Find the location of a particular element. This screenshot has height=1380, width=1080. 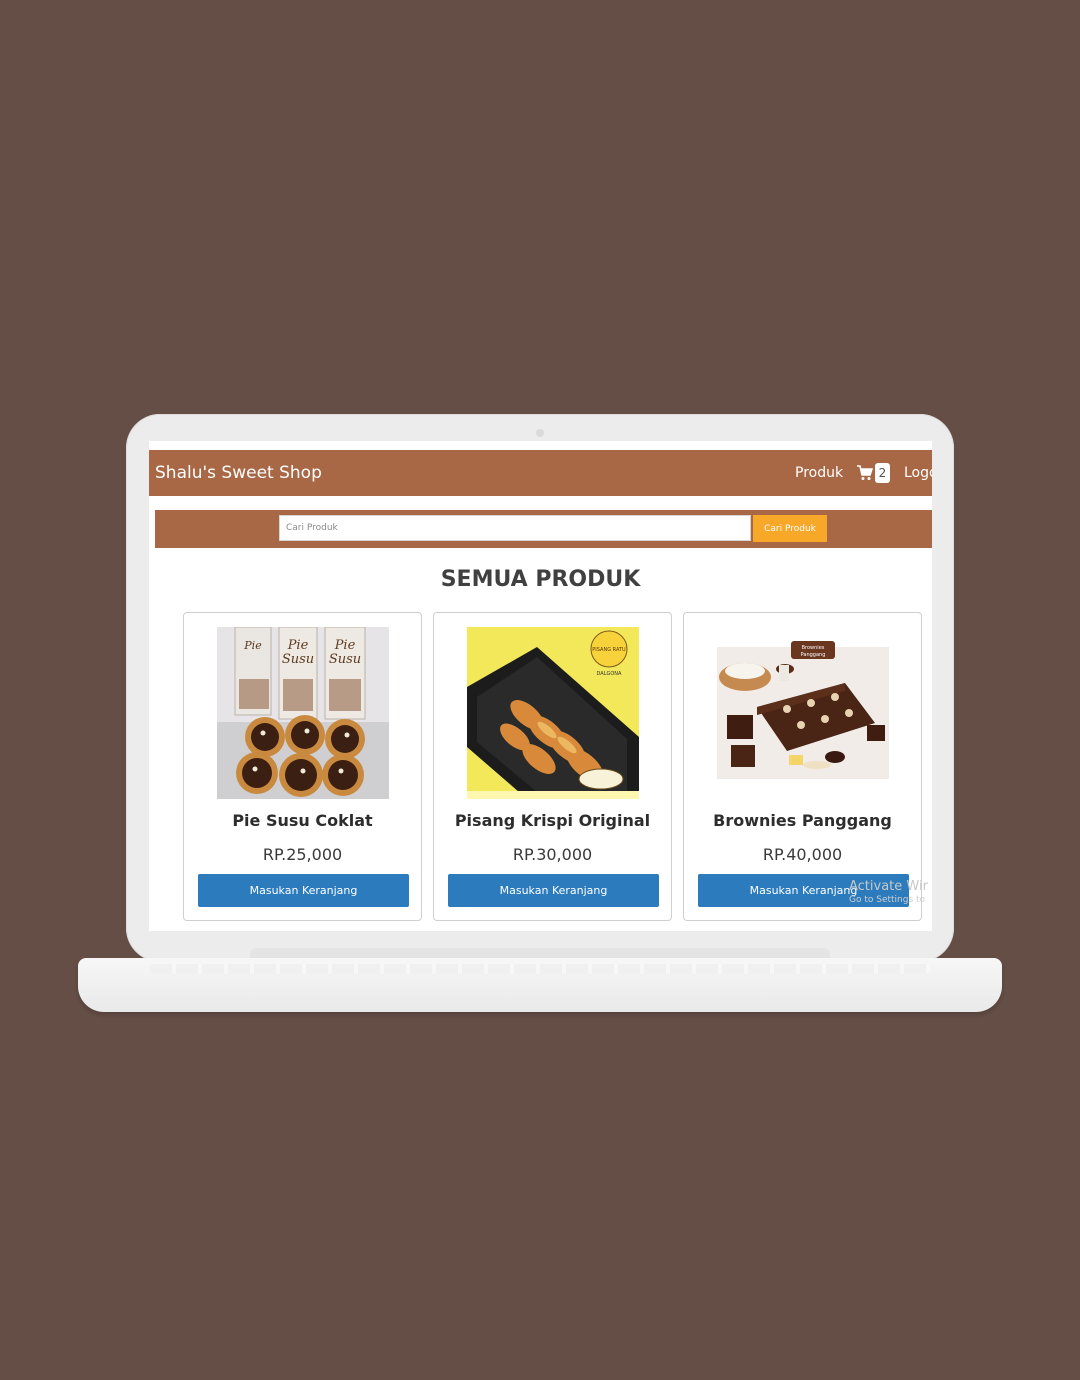

svg-text: PISANG RATU is located at coordinates (609, 650).